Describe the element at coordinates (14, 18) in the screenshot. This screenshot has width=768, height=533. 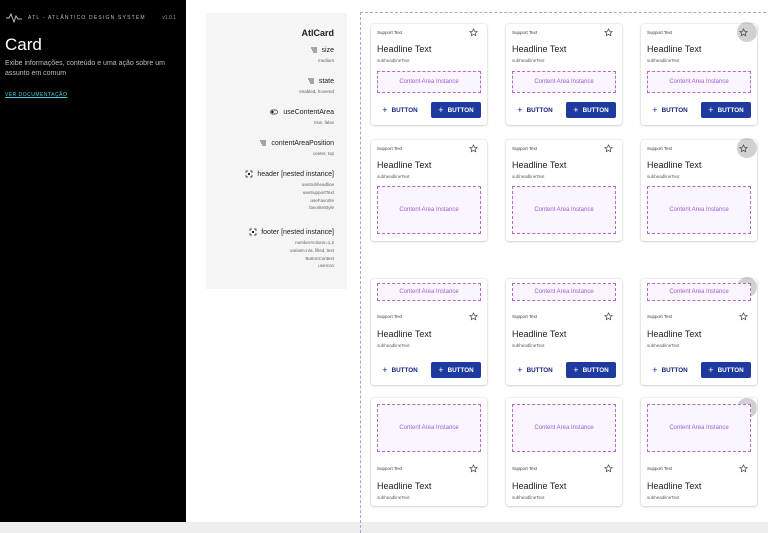
I see `waveform-logo-icon` at that location.